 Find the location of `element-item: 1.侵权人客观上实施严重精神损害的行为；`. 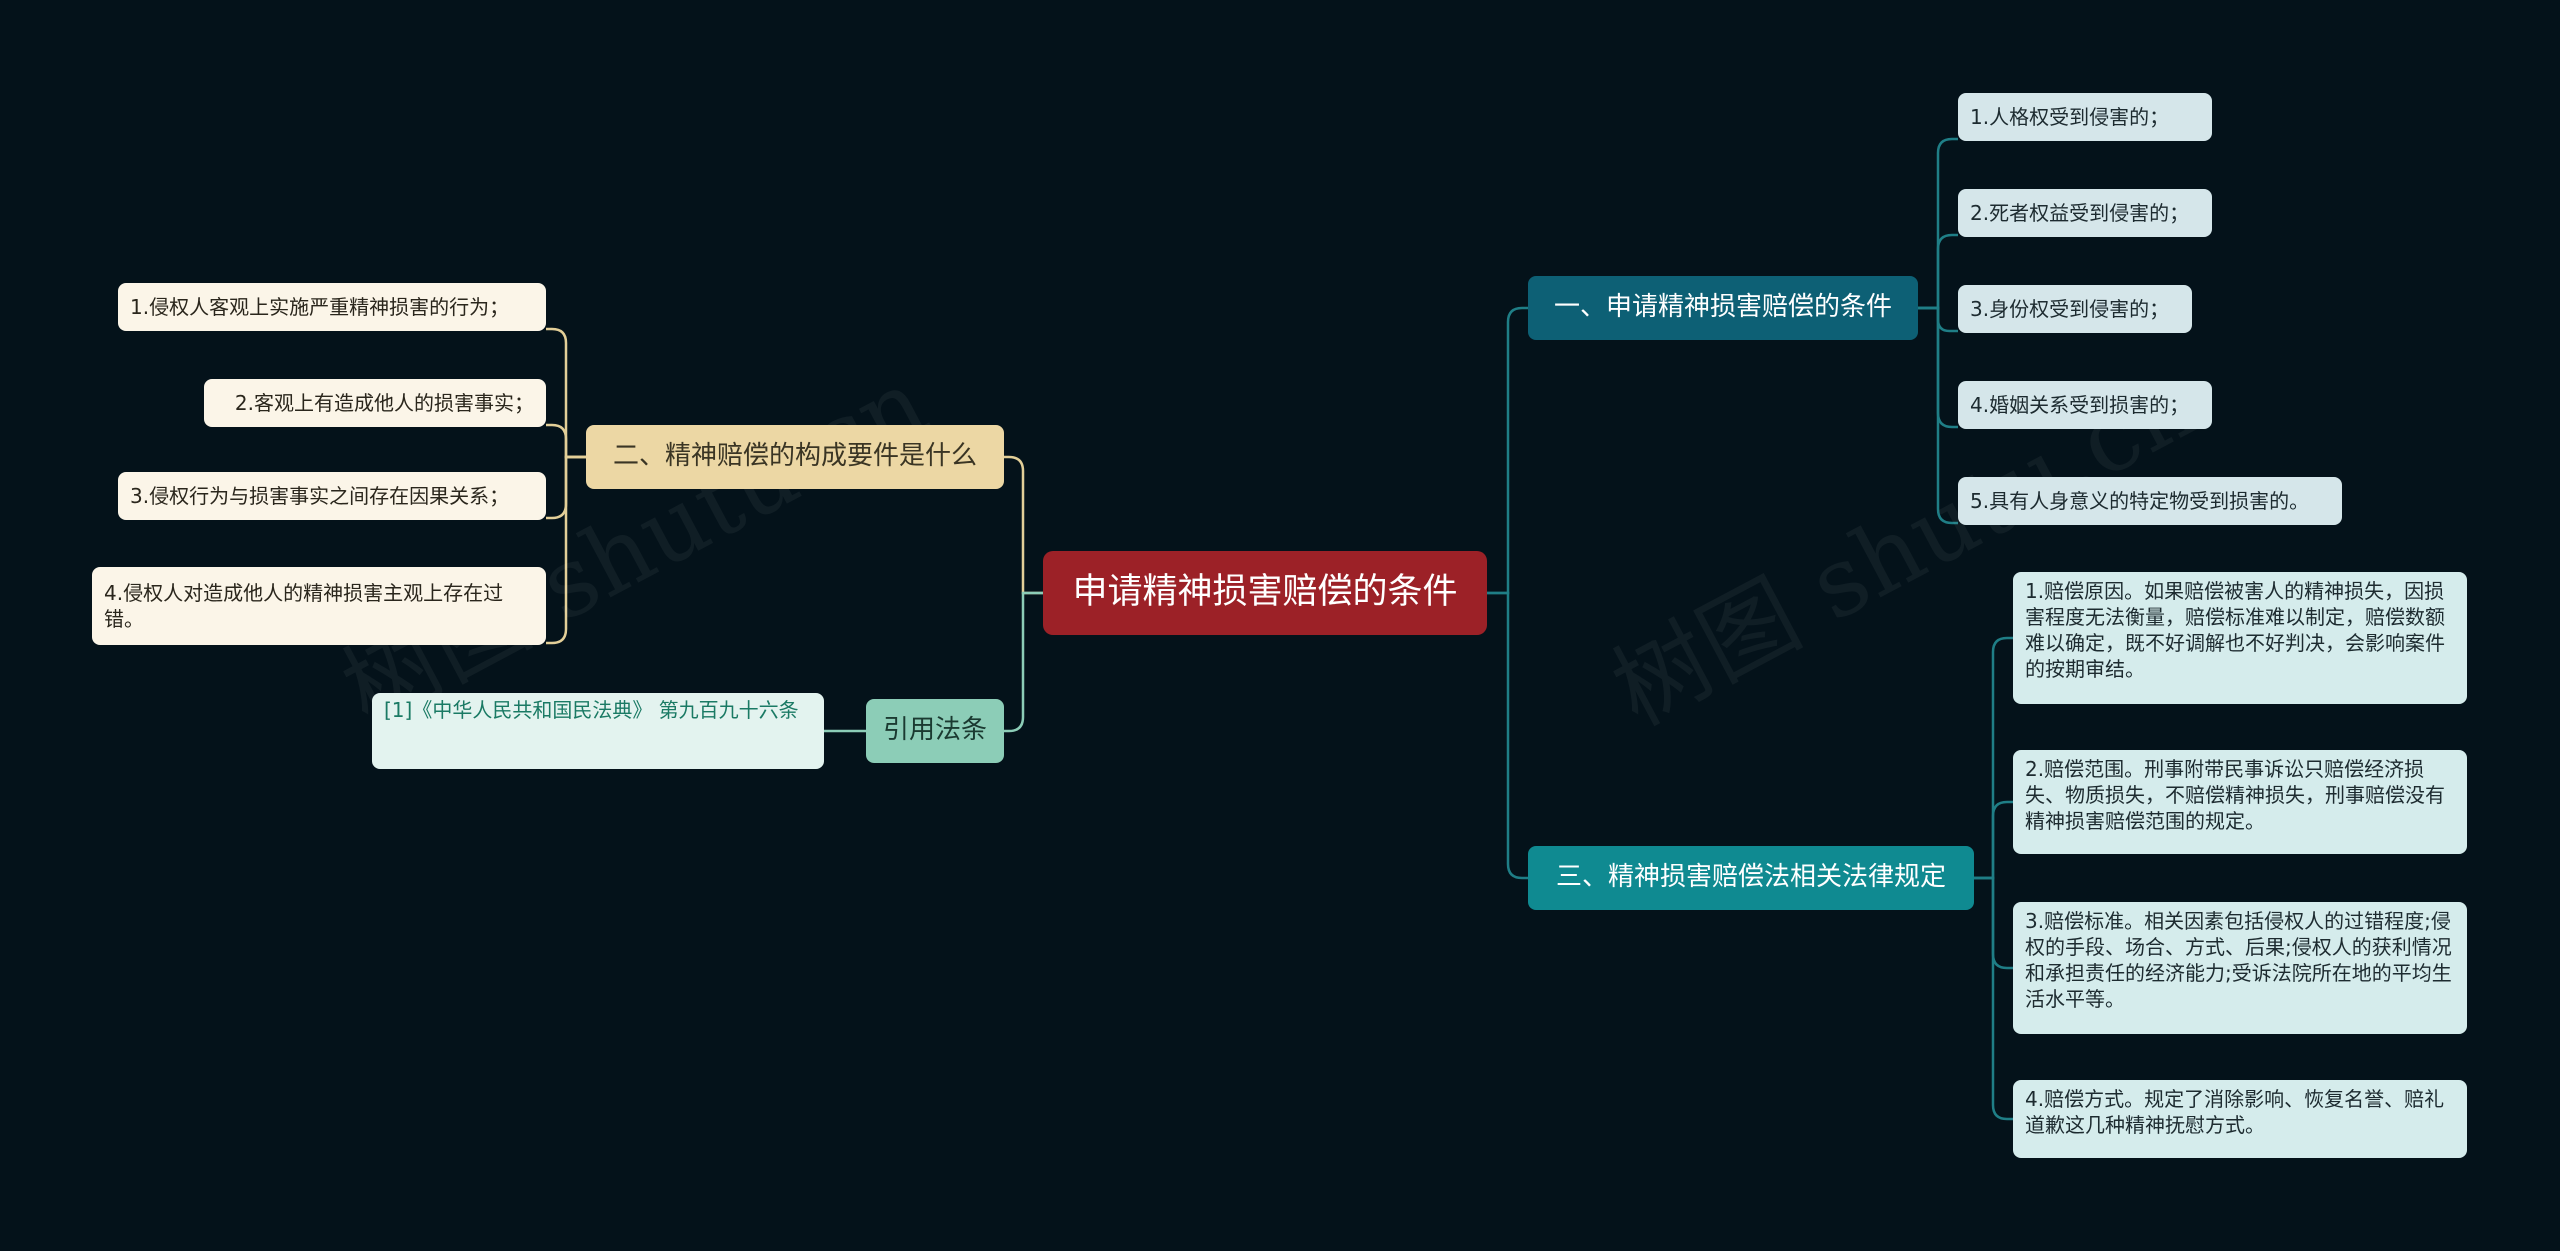

element-item: 1.侵权人客观上实施严重精神损害的行为； is located at coordinates (332, 307).